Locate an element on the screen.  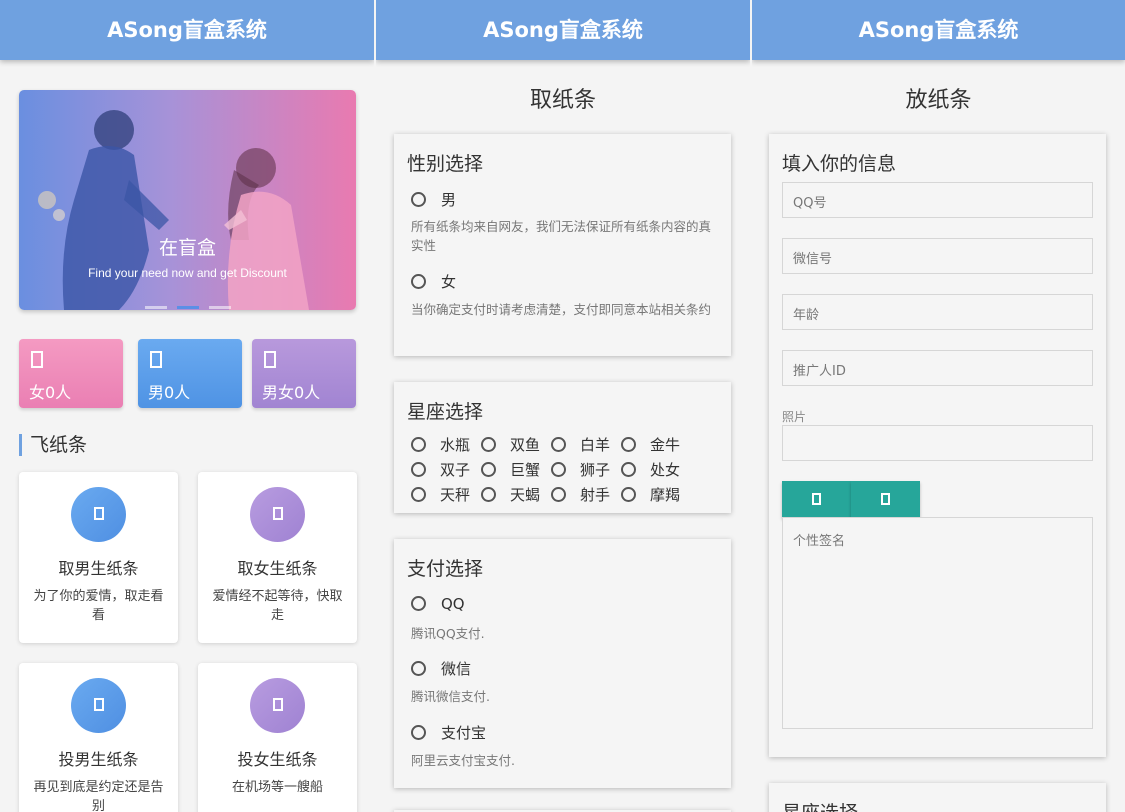
zodiac-label: 处女 is located at coordinates (665, 470).